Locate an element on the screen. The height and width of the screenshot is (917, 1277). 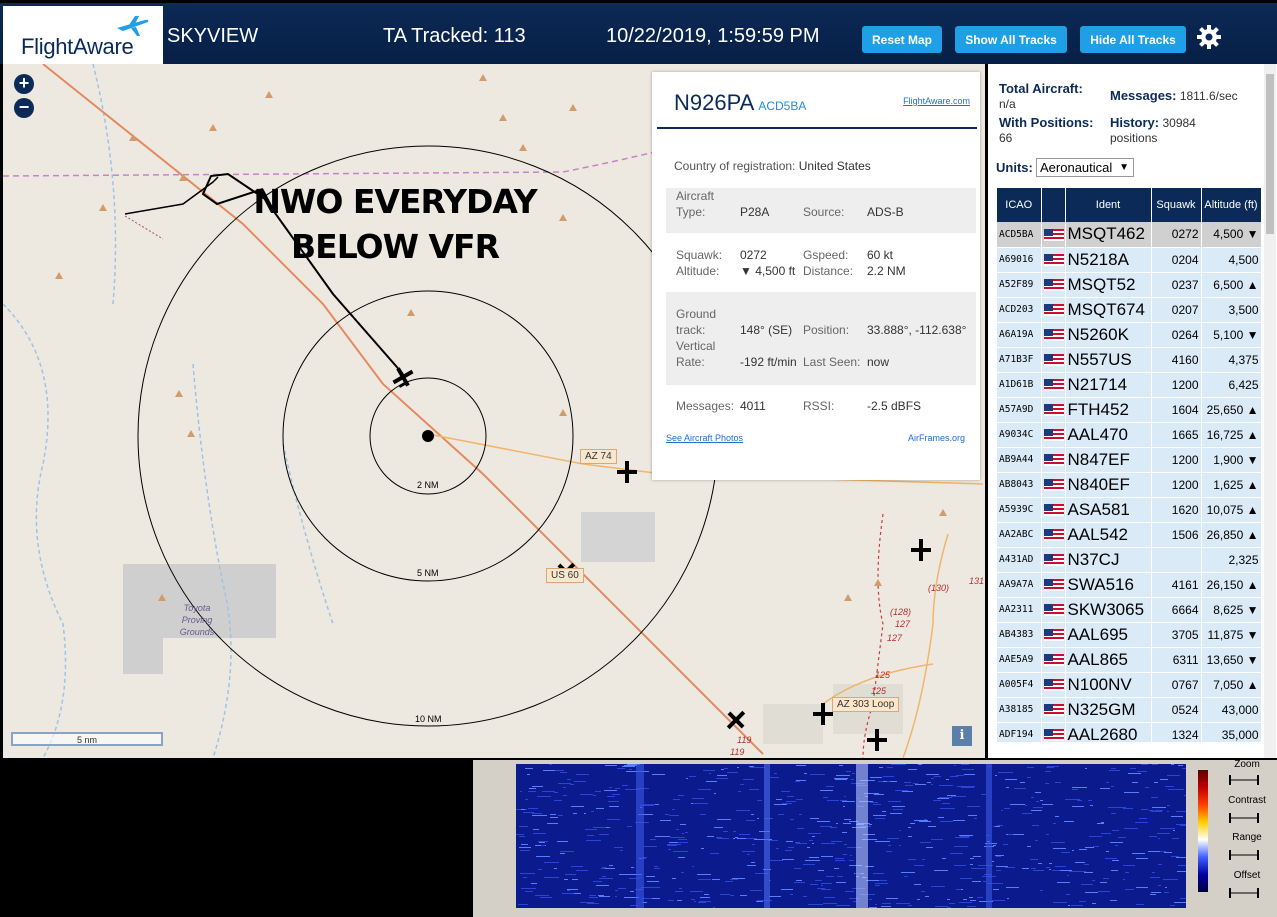
table-row: A69016 N5218A 0204 4,500 is located at coordinates (1129, 260).